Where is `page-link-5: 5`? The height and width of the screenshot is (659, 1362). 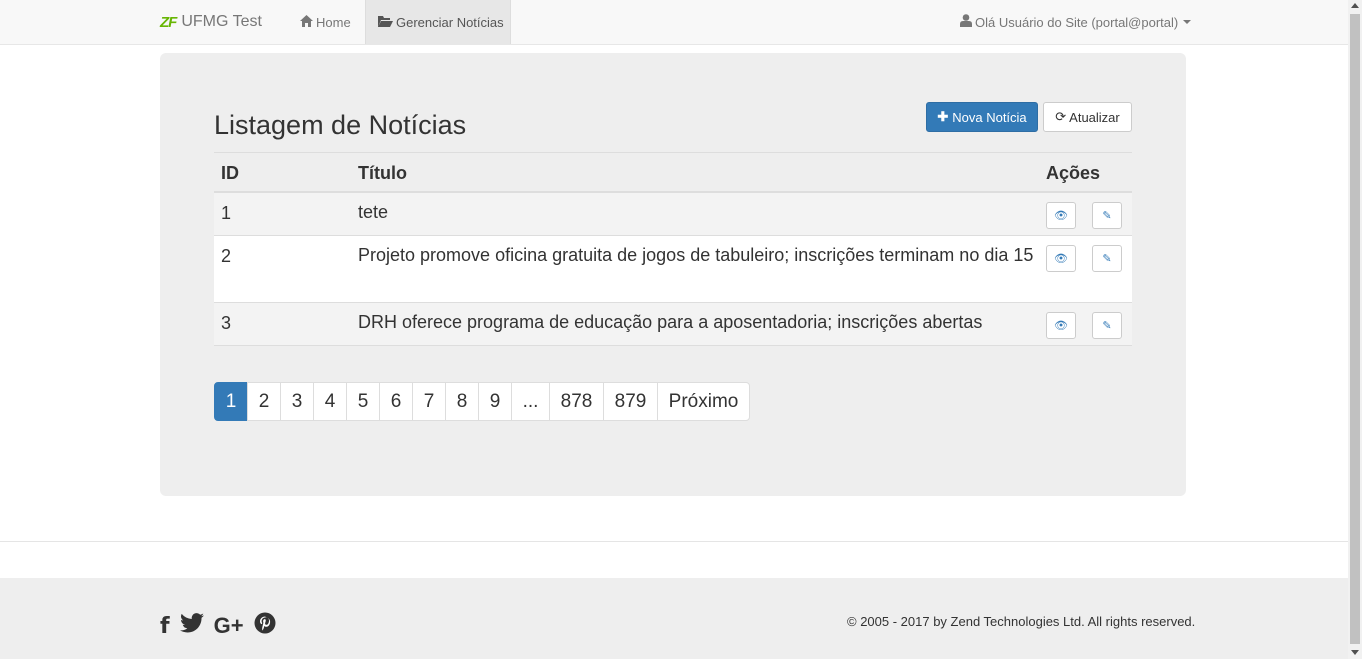
page-link-5: 5 is located at coordinates (363, 401).